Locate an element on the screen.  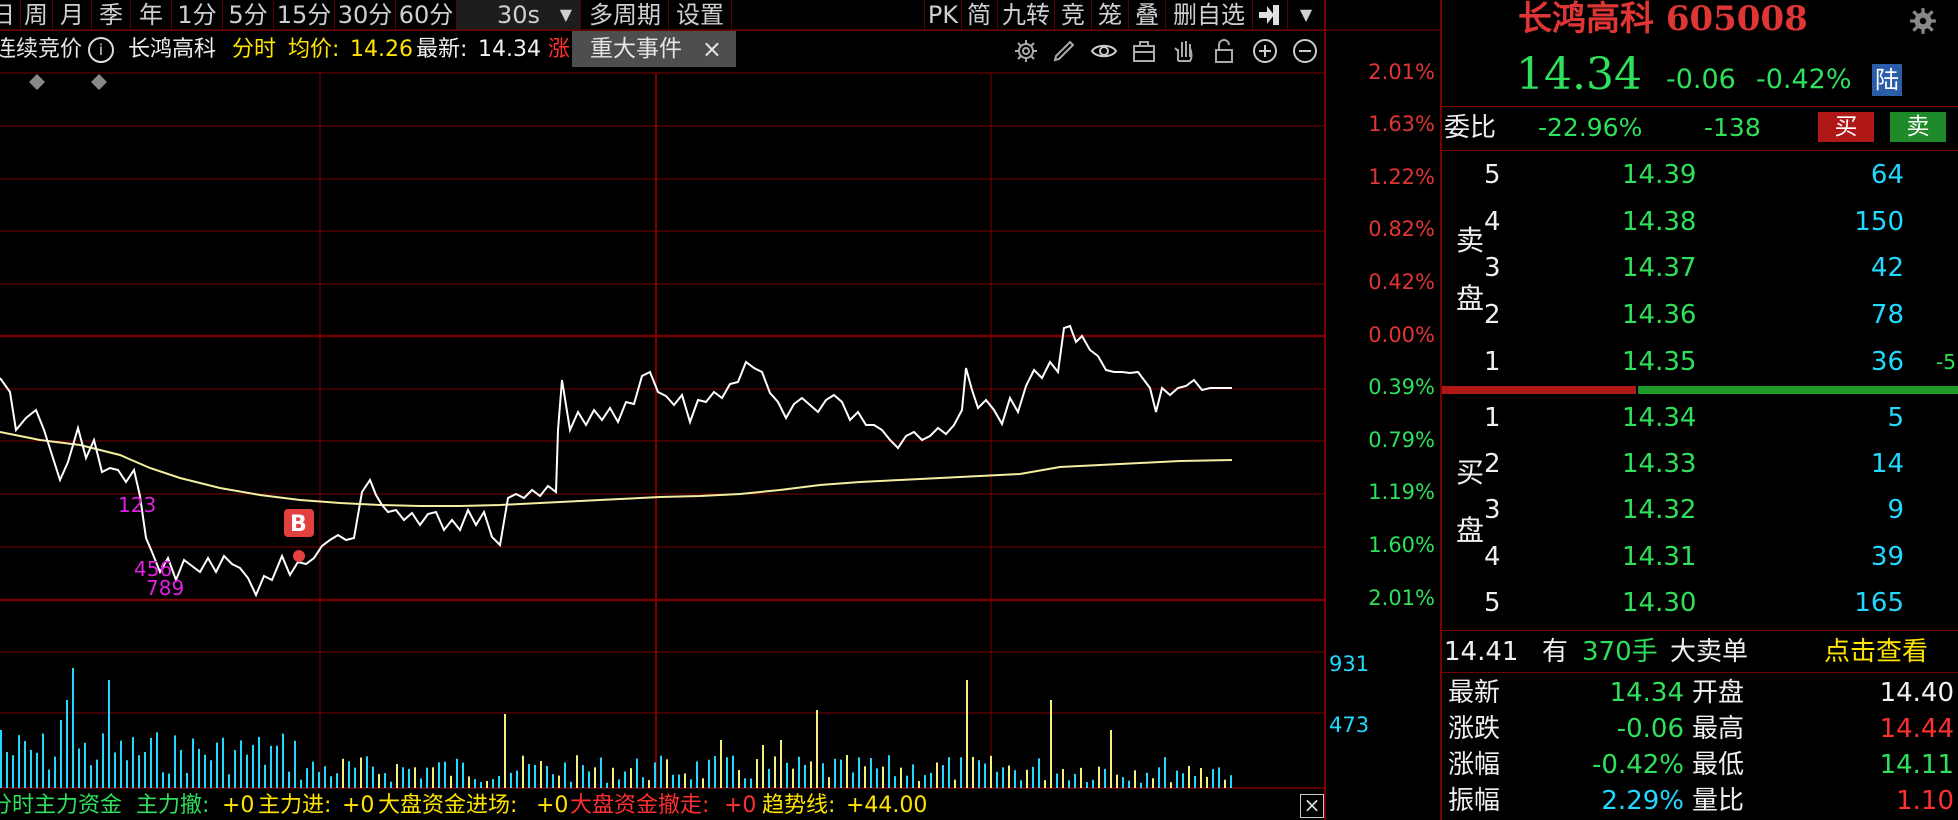
bid-price: 14.30 is located at coordinates (1659, 603).